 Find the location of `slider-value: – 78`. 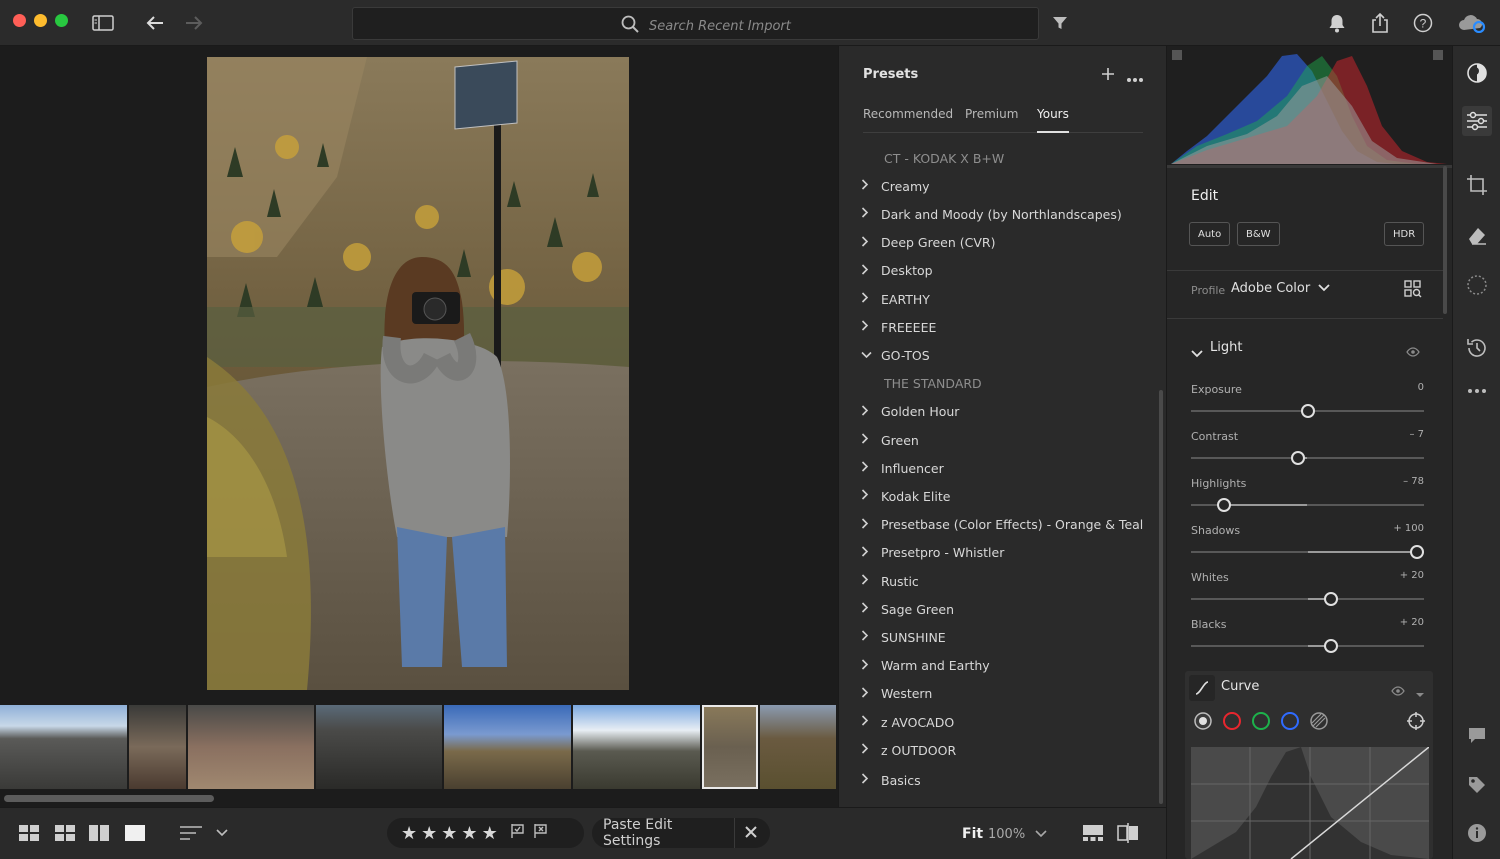

slider-value: – 78 is located at coordinates (1413, 481).